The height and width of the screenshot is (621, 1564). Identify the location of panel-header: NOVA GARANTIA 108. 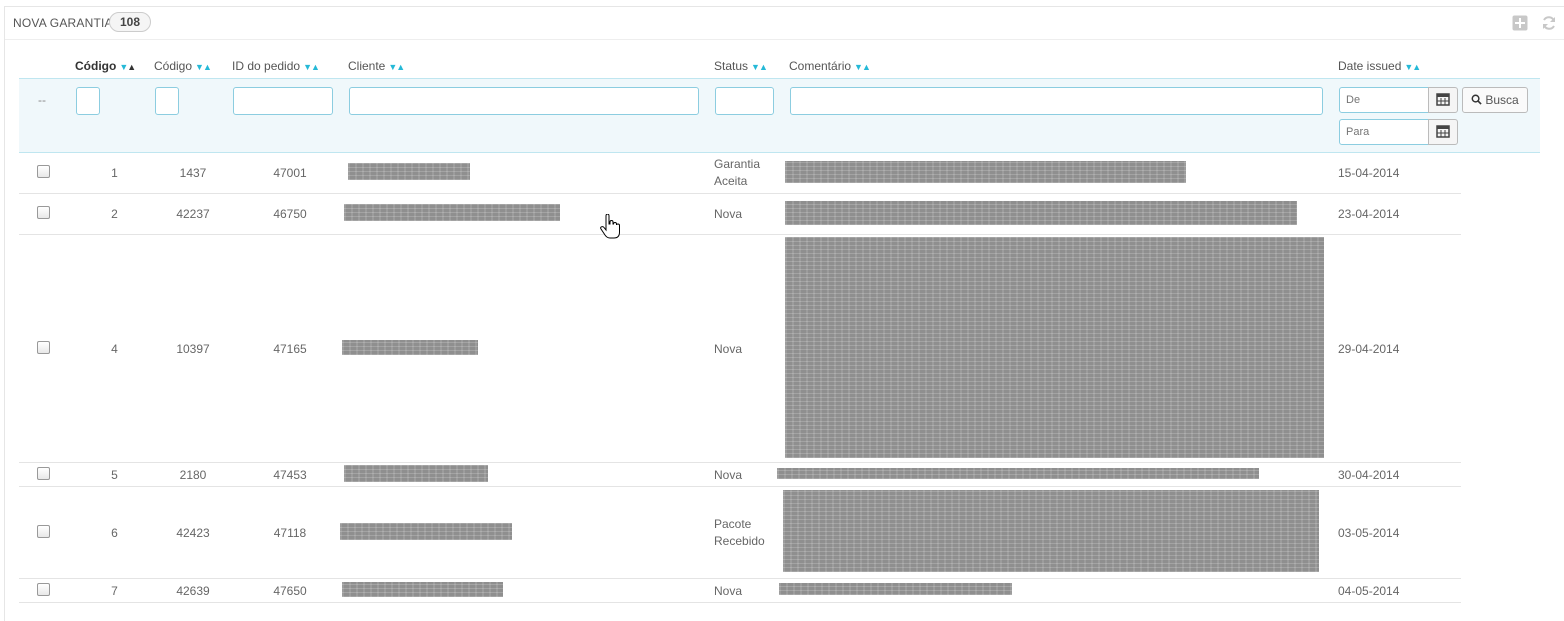
(784, 23).